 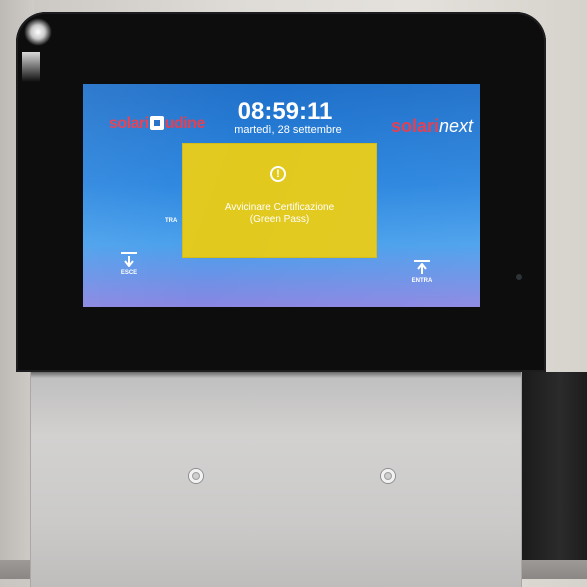 I want to click on left-indicator-led, so click(x=196, y=476).